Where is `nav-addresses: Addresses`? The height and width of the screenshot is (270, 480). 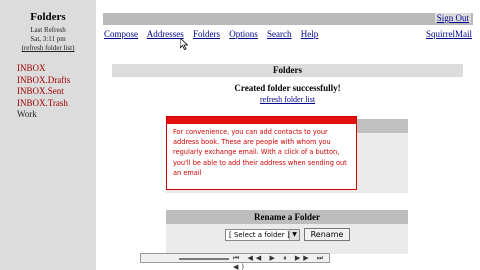 nav-addresses: Addresses is located at coordinates (165, 34).